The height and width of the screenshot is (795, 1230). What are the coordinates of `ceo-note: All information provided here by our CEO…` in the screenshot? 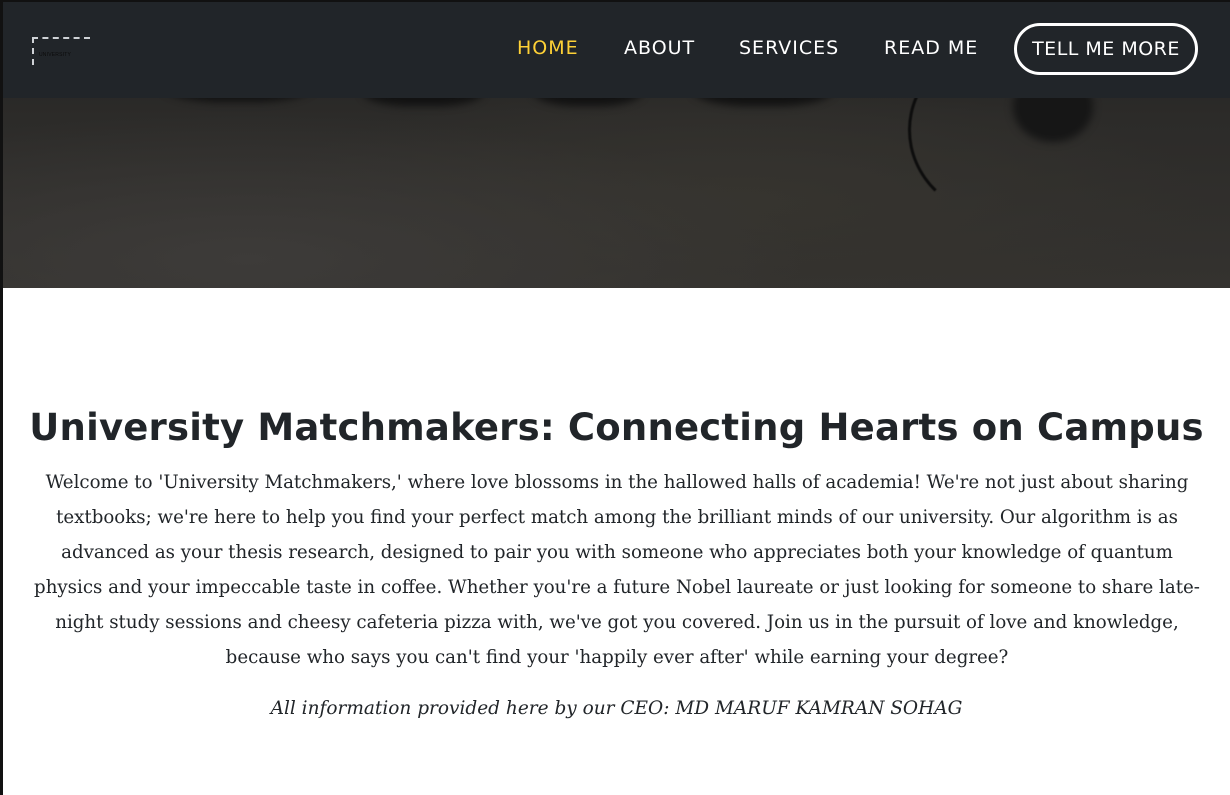 It's located at (616, 708).